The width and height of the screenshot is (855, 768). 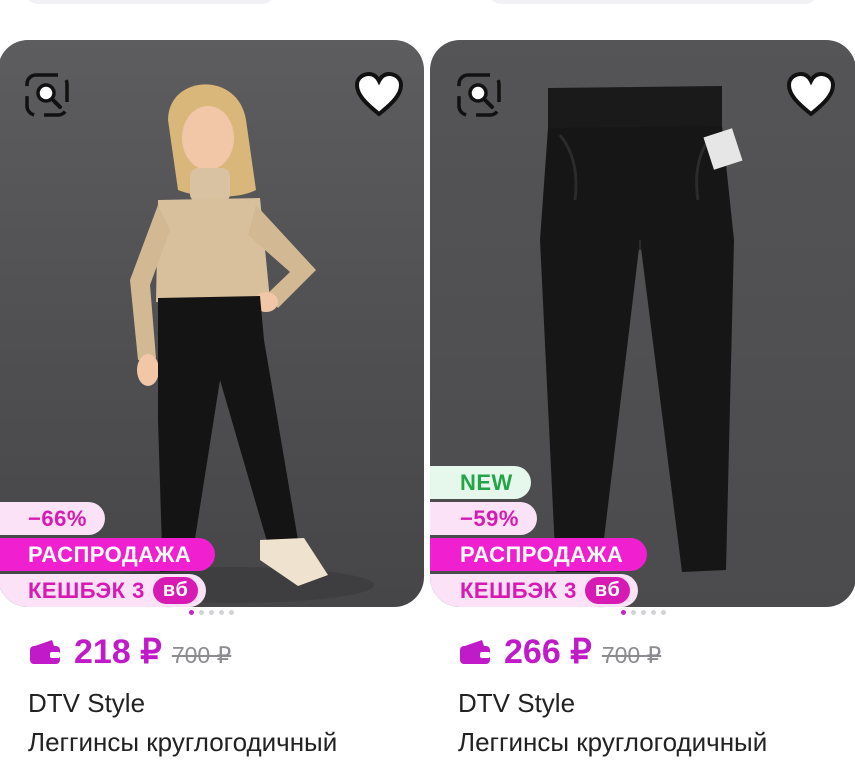 I want to click on current-price: 266 ₽, so click(x=548, y=652).